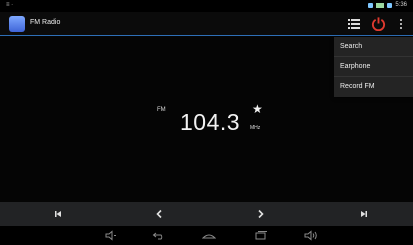 The width and height of the screenshot is (413, 245). I want to click on control-bar, so click(206, 214).